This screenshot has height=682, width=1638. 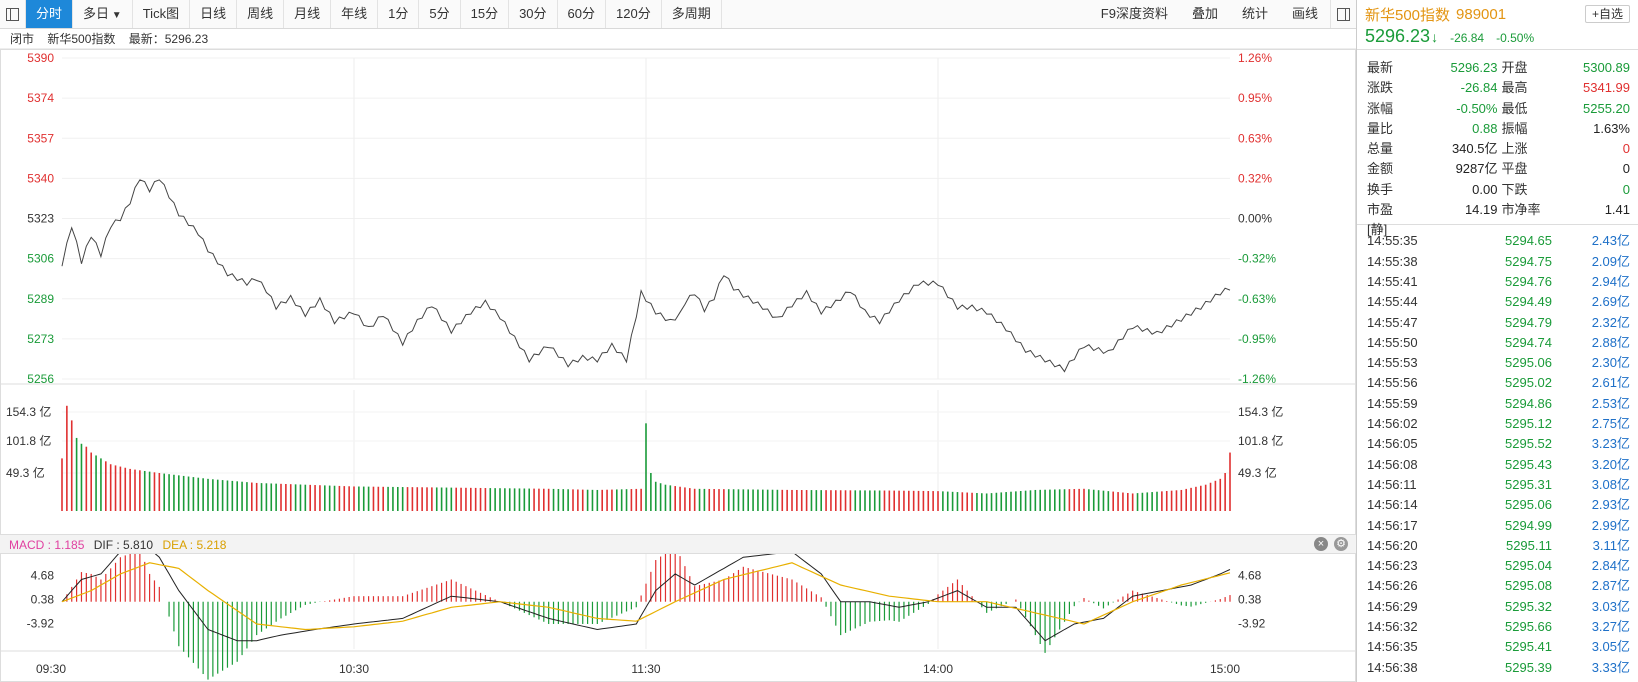 What do you see at coordinates (1380, 169) in the screenshot?
I see `quote-label: 金额` at bounding box center [1380, 169].